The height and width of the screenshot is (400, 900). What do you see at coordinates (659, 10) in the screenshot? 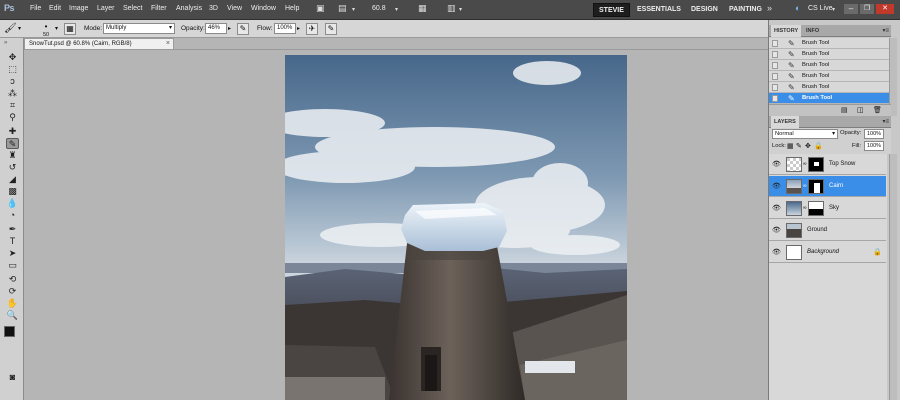
I see `workspace-essentials: ESSENTIALS` at bounding box center [659, 10].